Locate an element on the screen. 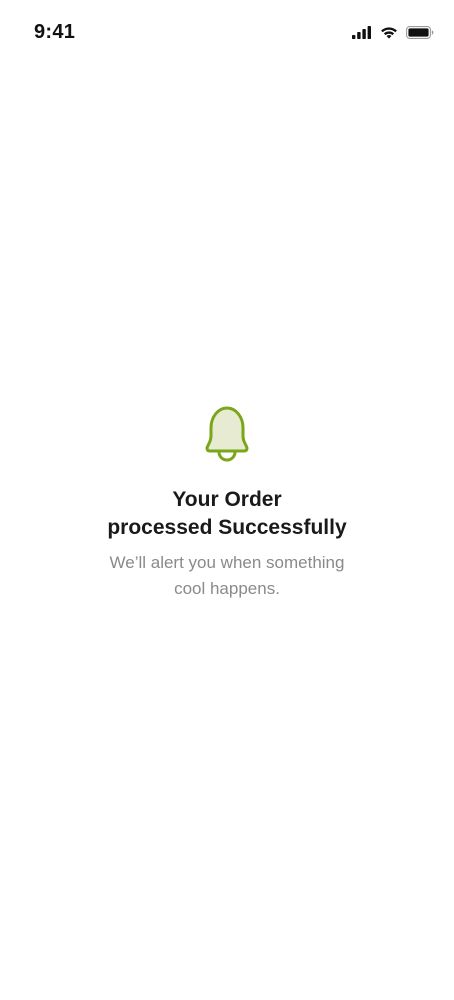  bell-icon is located at coordinates (227, 434).